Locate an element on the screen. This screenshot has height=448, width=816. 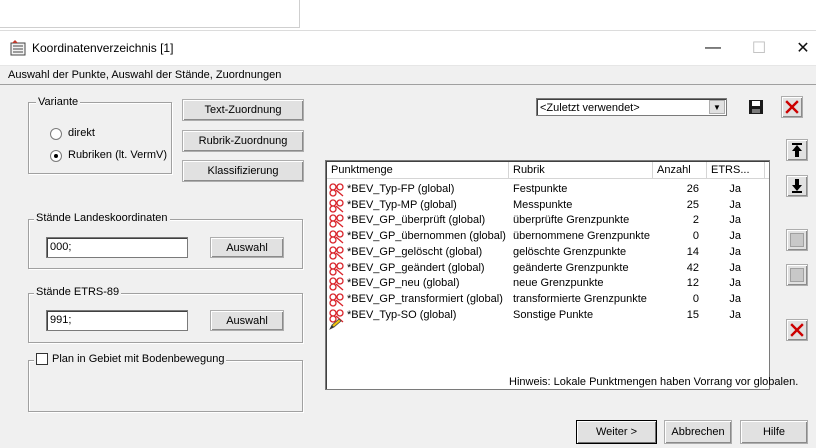
delete-preset-button is located at coordinates (792, 107).